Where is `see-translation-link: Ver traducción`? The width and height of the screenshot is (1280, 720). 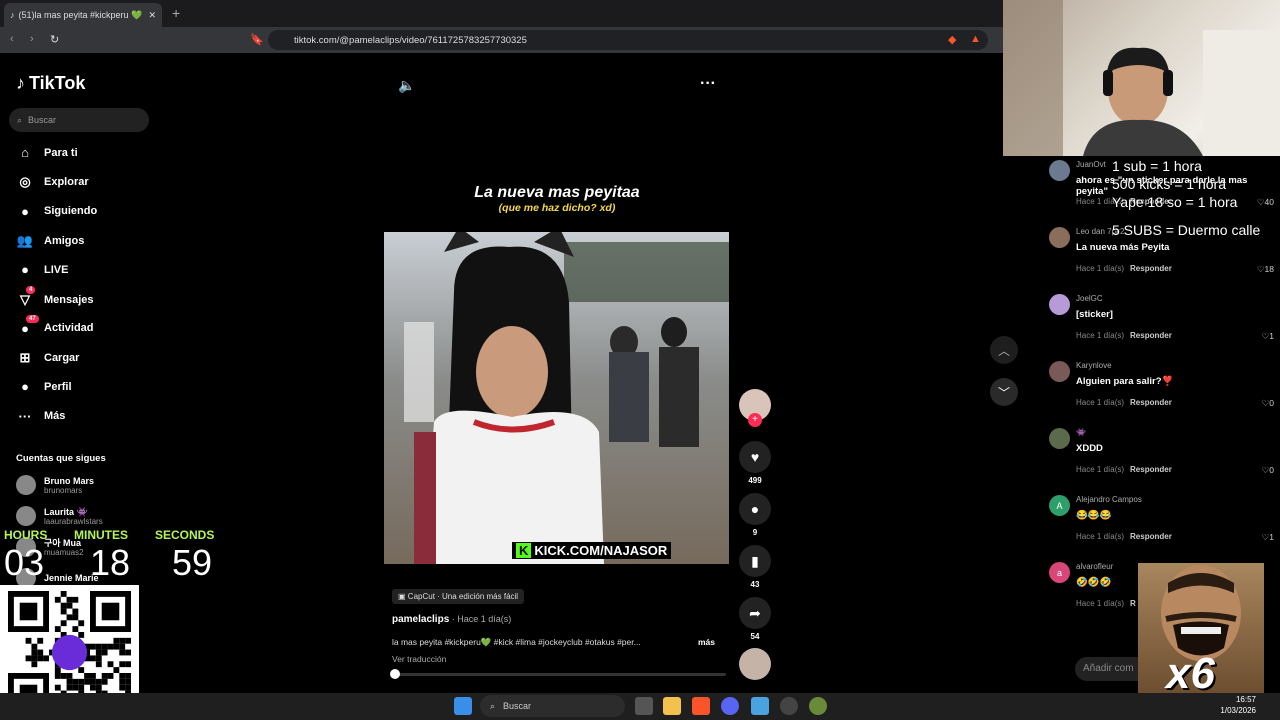 see-translation-link: Ver traducción is located at coordinates (419, 659).